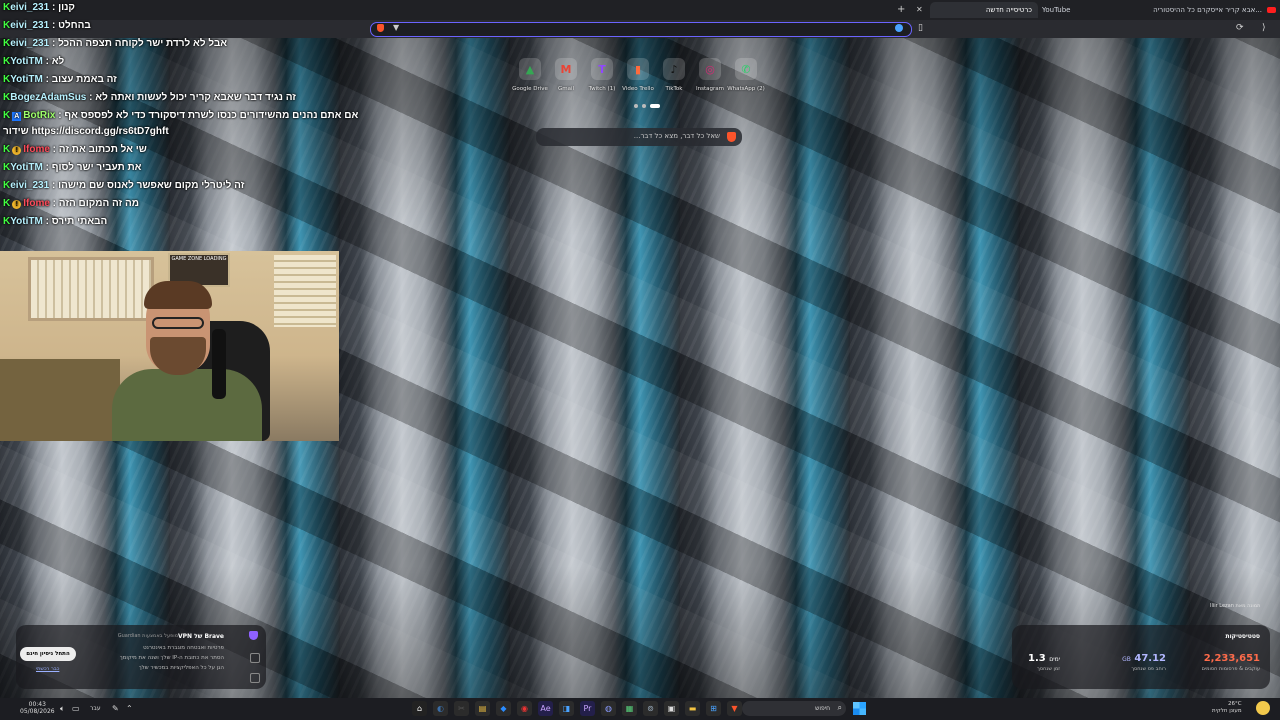  What do you see at coordinates (1148, 669) in the screenshot?
I see `stat-label: רוחב פס שנחסך` at bounding box center [1148, 669].